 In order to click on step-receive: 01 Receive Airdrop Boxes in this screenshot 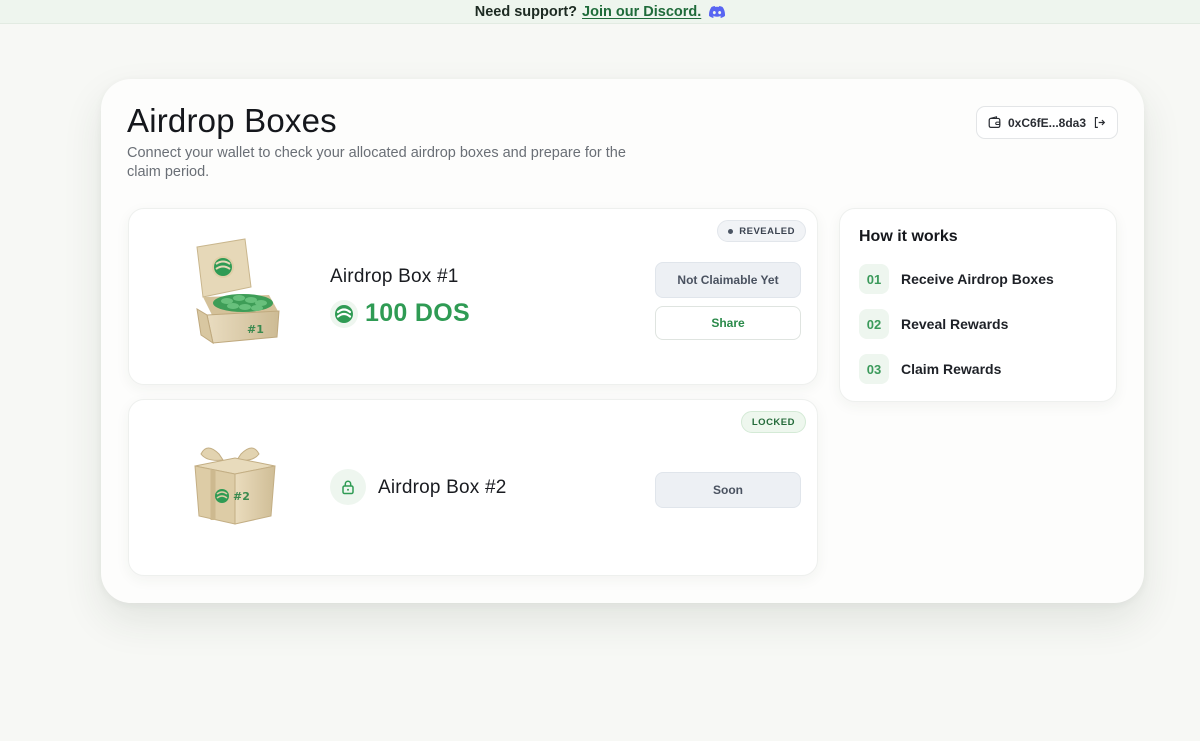, I will do `click(956, 279)`.